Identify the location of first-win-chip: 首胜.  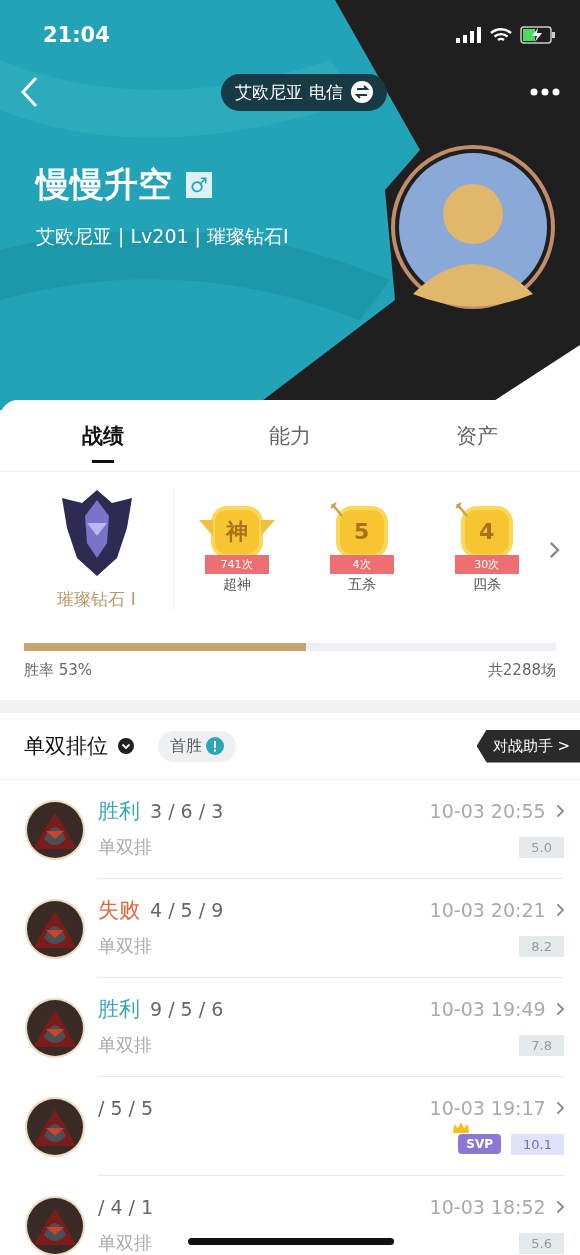
(197, 746).